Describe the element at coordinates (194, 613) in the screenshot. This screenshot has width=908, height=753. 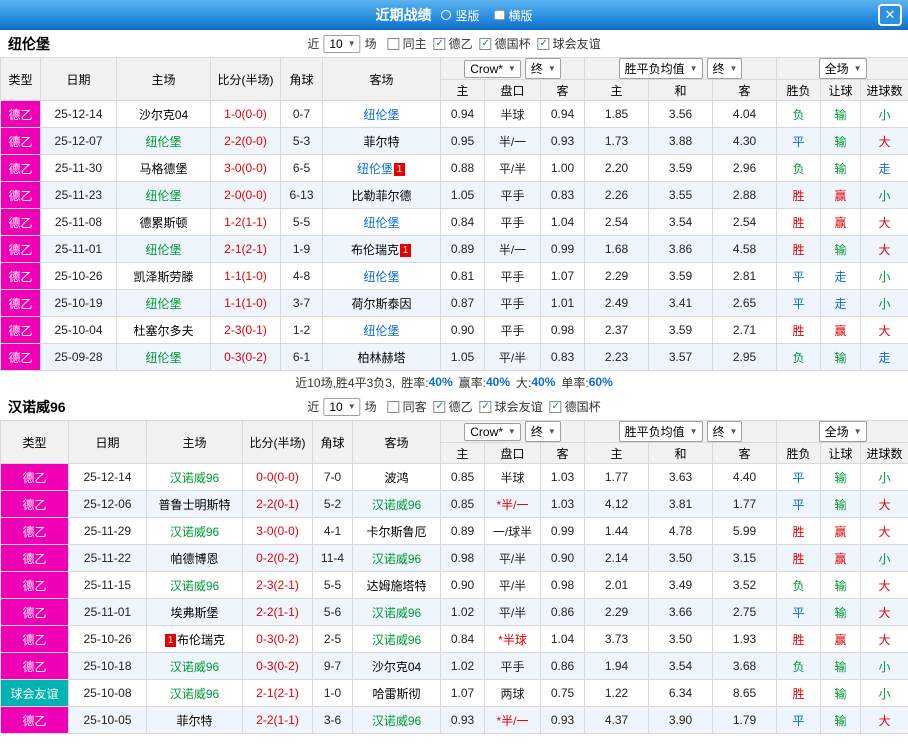
I see `team-link: 埃弗斯堡` at that location.